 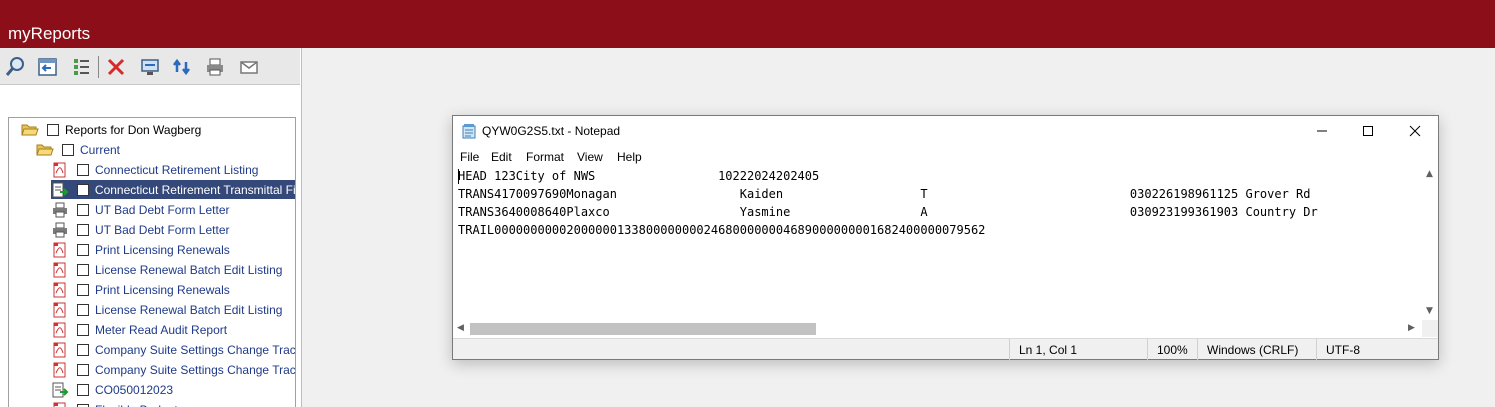 What do you see at coordinates (501, 157) in the screenshot?
I see `menu-edit: Edit` at bounding box center [501, 157].